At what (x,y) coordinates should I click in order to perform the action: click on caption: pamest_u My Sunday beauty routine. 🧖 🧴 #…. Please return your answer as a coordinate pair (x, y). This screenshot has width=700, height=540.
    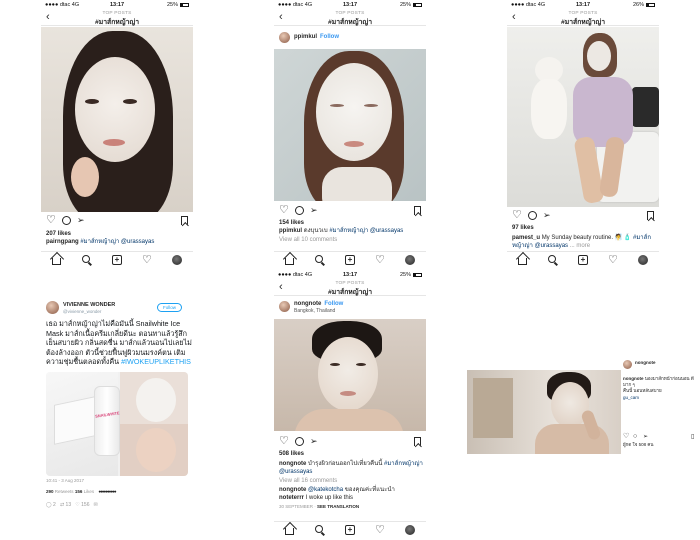
    Looking at the image, I should click on (581, 238).